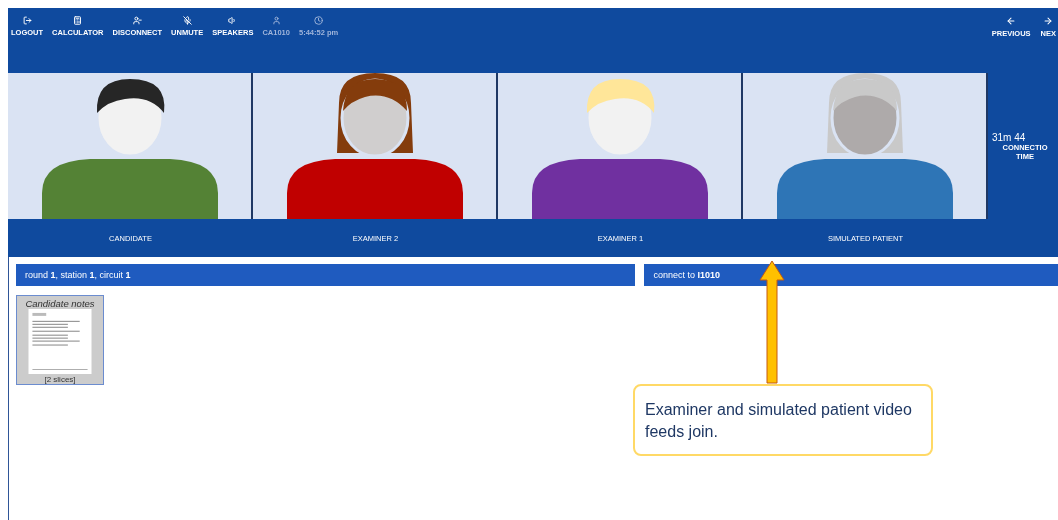 The image size is (1058, 520). I want to click on user-minus-icon, so click(137, 20).